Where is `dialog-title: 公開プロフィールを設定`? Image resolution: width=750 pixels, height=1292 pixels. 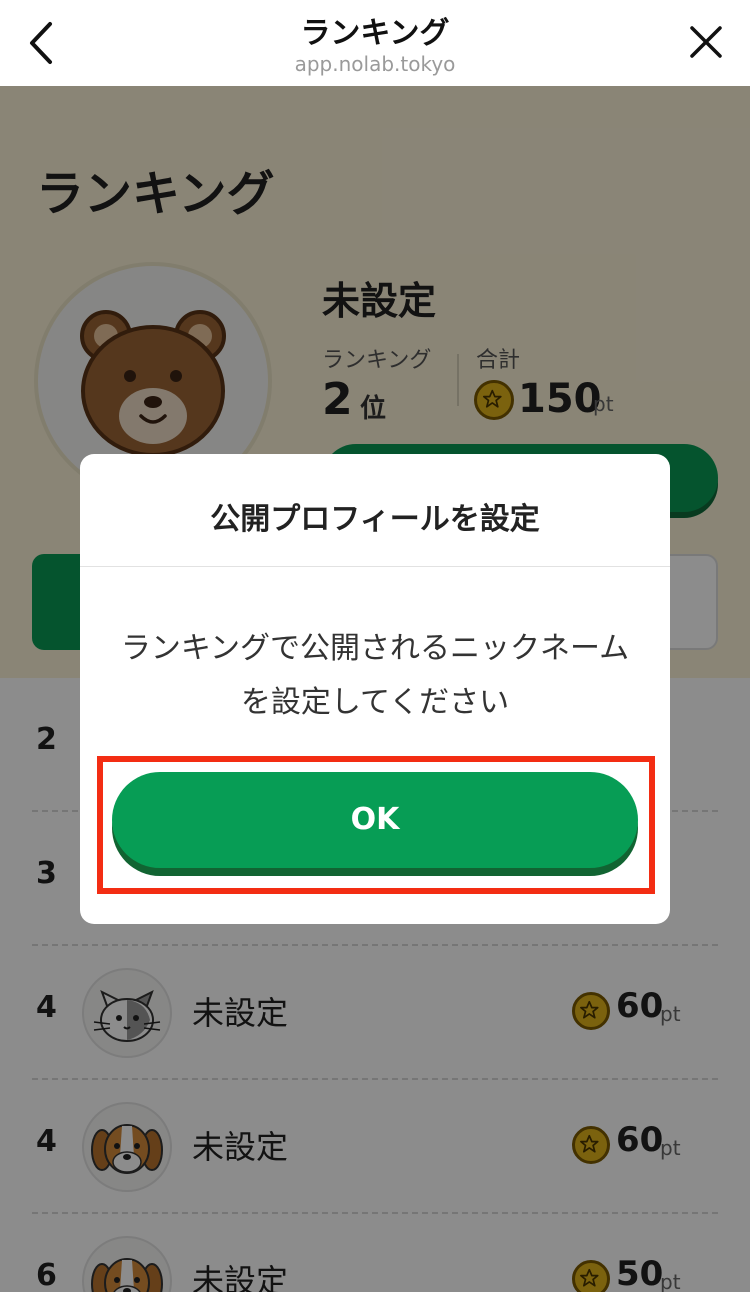
dialog-title: 公開プロフィールを設定 is located at coordinates (375, 519).